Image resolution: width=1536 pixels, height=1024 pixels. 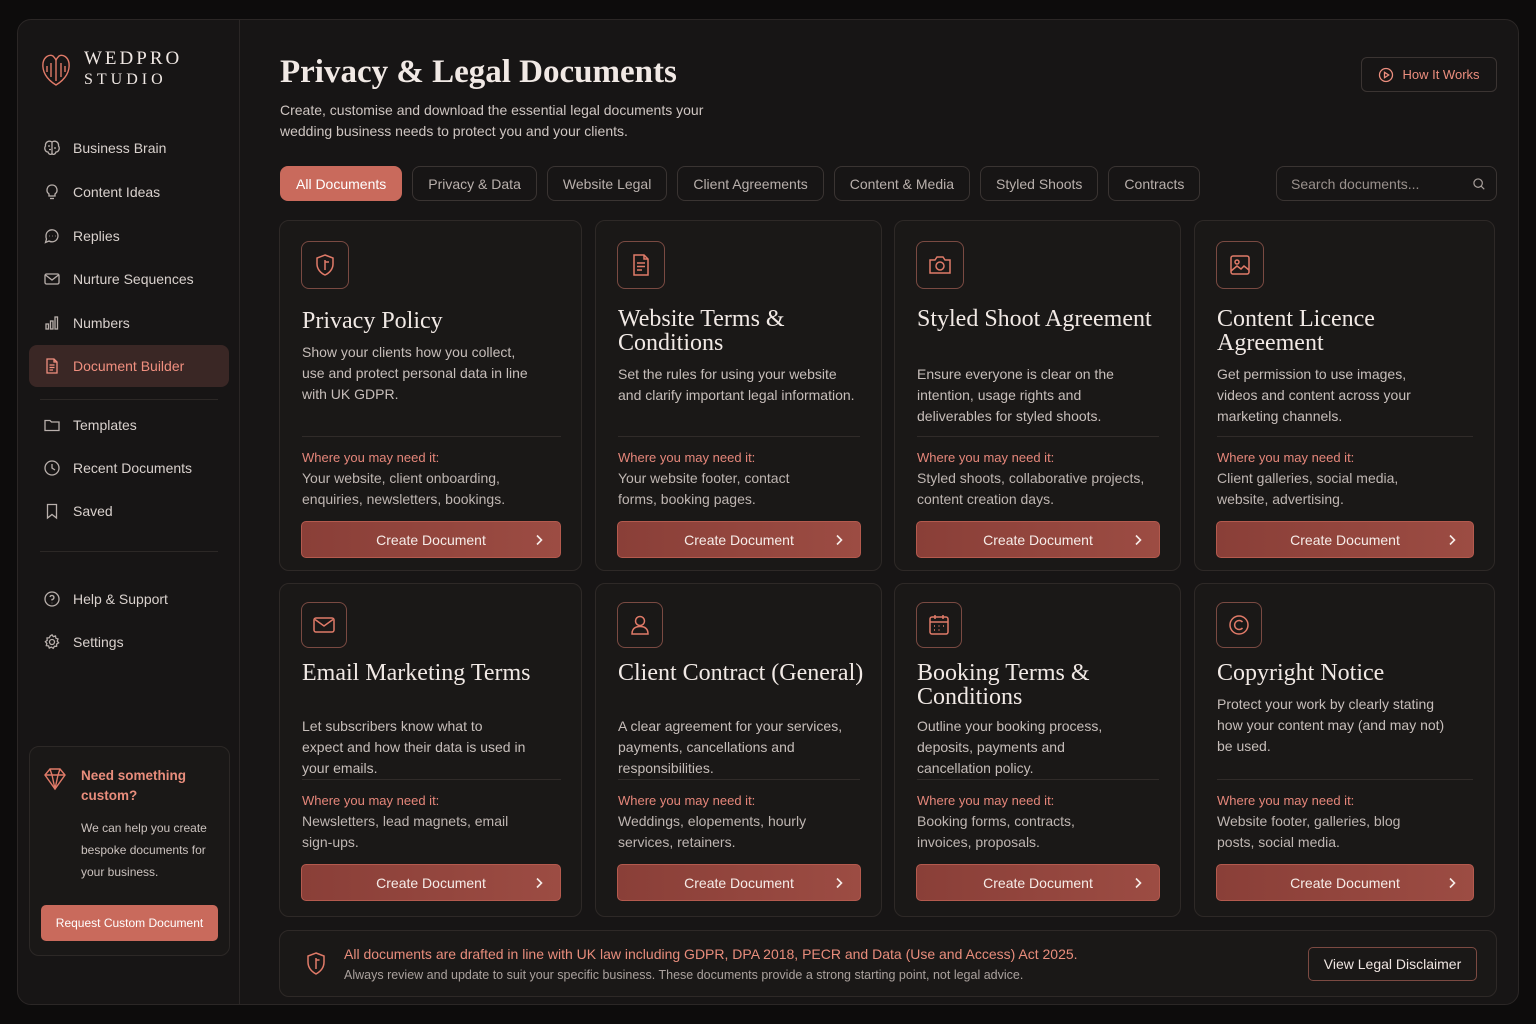 I want to click on search-box, so click(x=1386, y=183).